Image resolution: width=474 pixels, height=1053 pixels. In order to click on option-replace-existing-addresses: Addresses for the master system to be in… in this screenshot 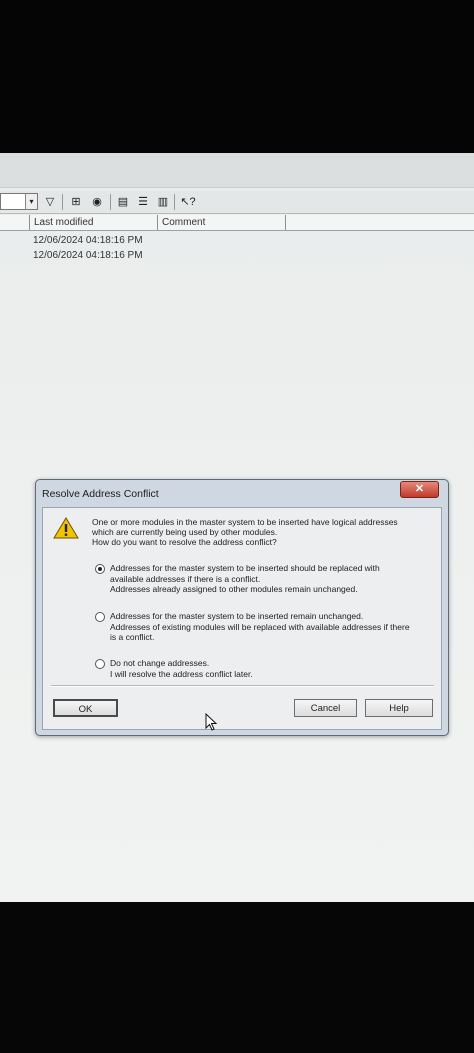, I will do `click(252, 627)`.